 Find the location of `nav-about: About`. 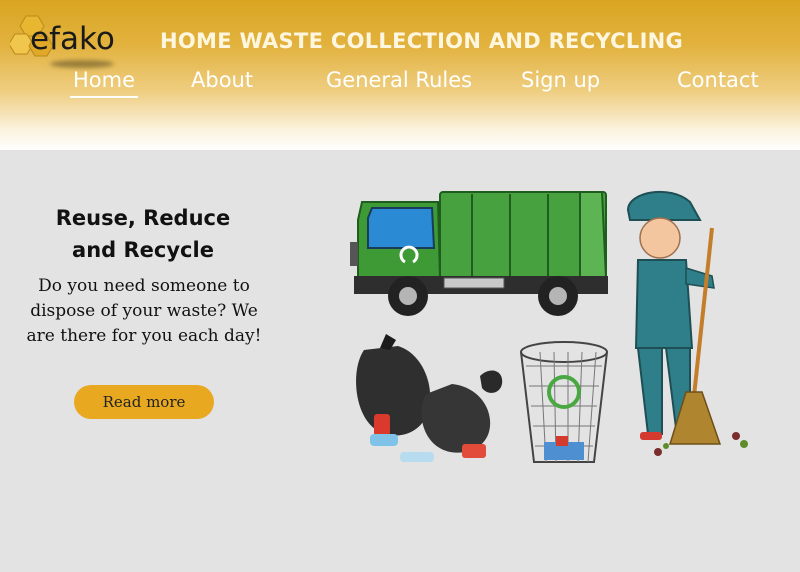

nav-about: About is located at coordinates (222, 80).